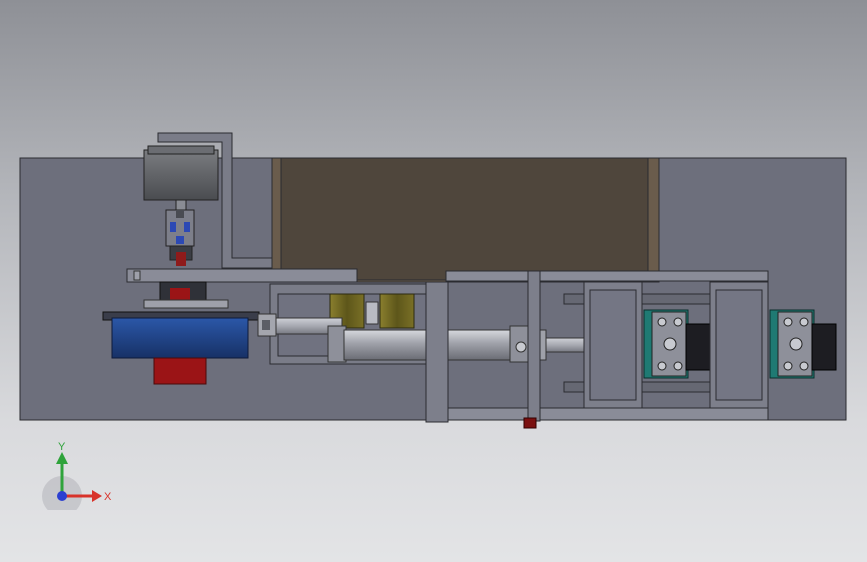 The height and width of the screenshot is (562, 867). I want to click on bearing-hole-2e, so click(804, 366).